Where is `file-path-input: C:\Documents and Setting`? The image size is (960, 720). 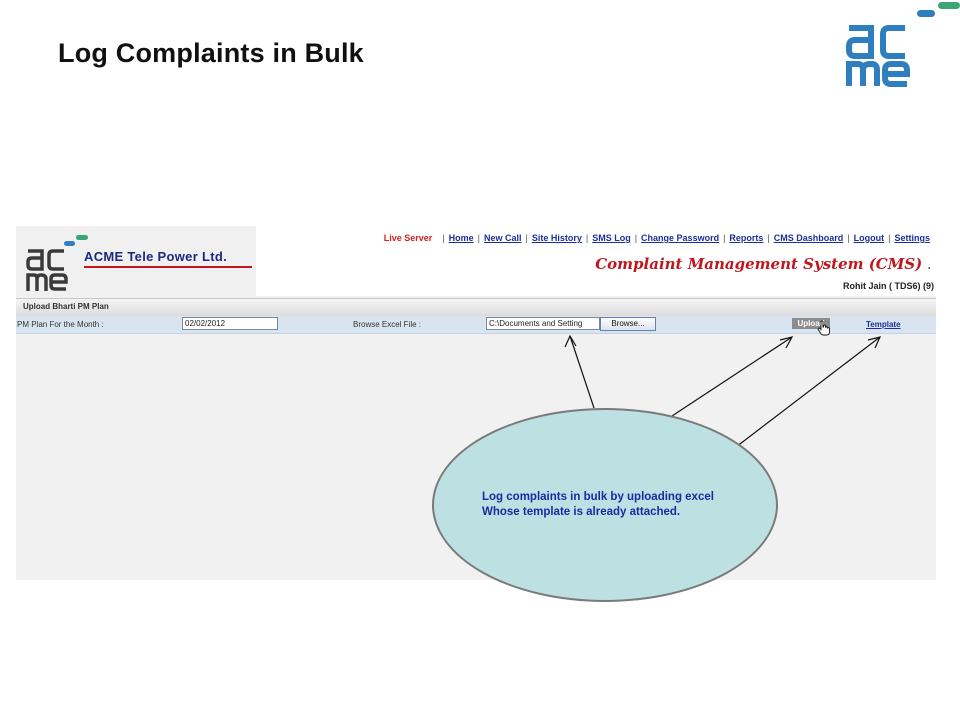
file-path-input: C:\Documents and Setting is located at coordinates (543, 323).